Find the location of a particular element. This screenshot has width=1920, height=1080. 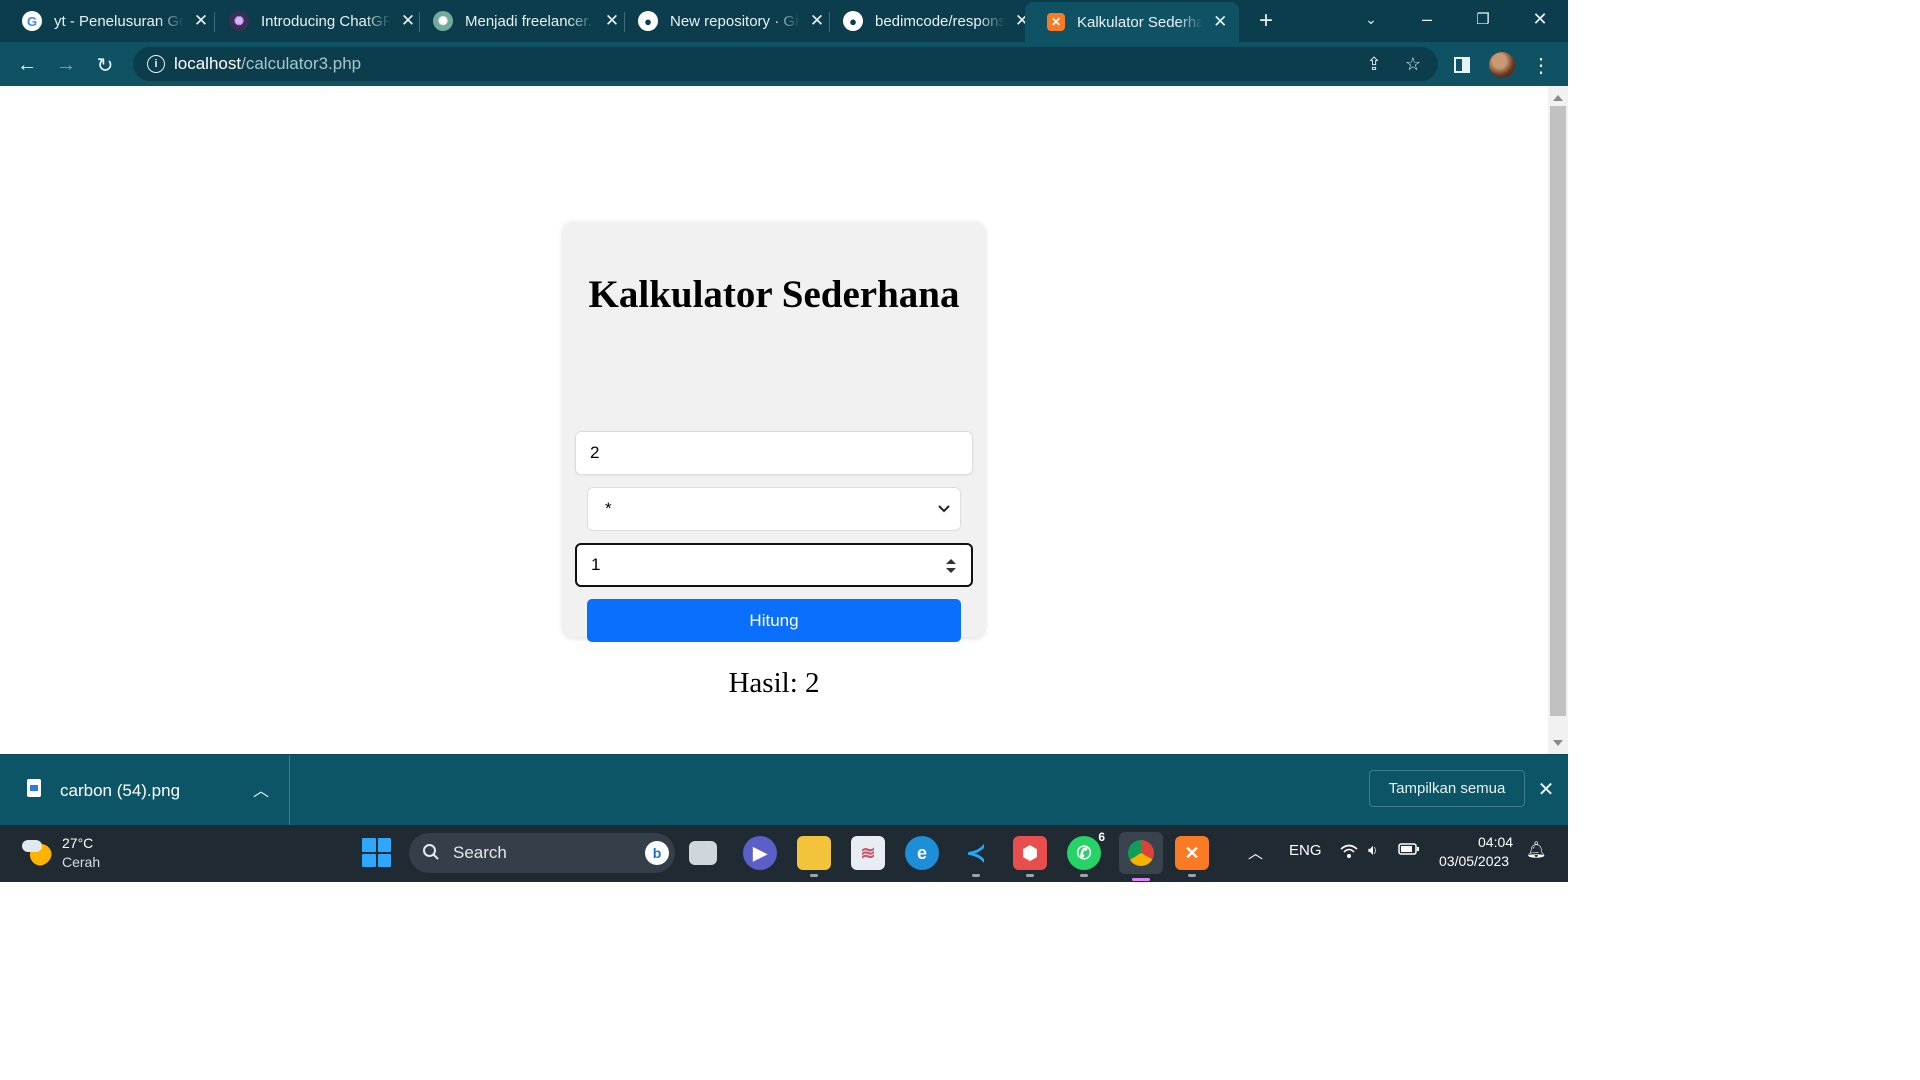

chrome-icon is located at coordinates (1141, 856).